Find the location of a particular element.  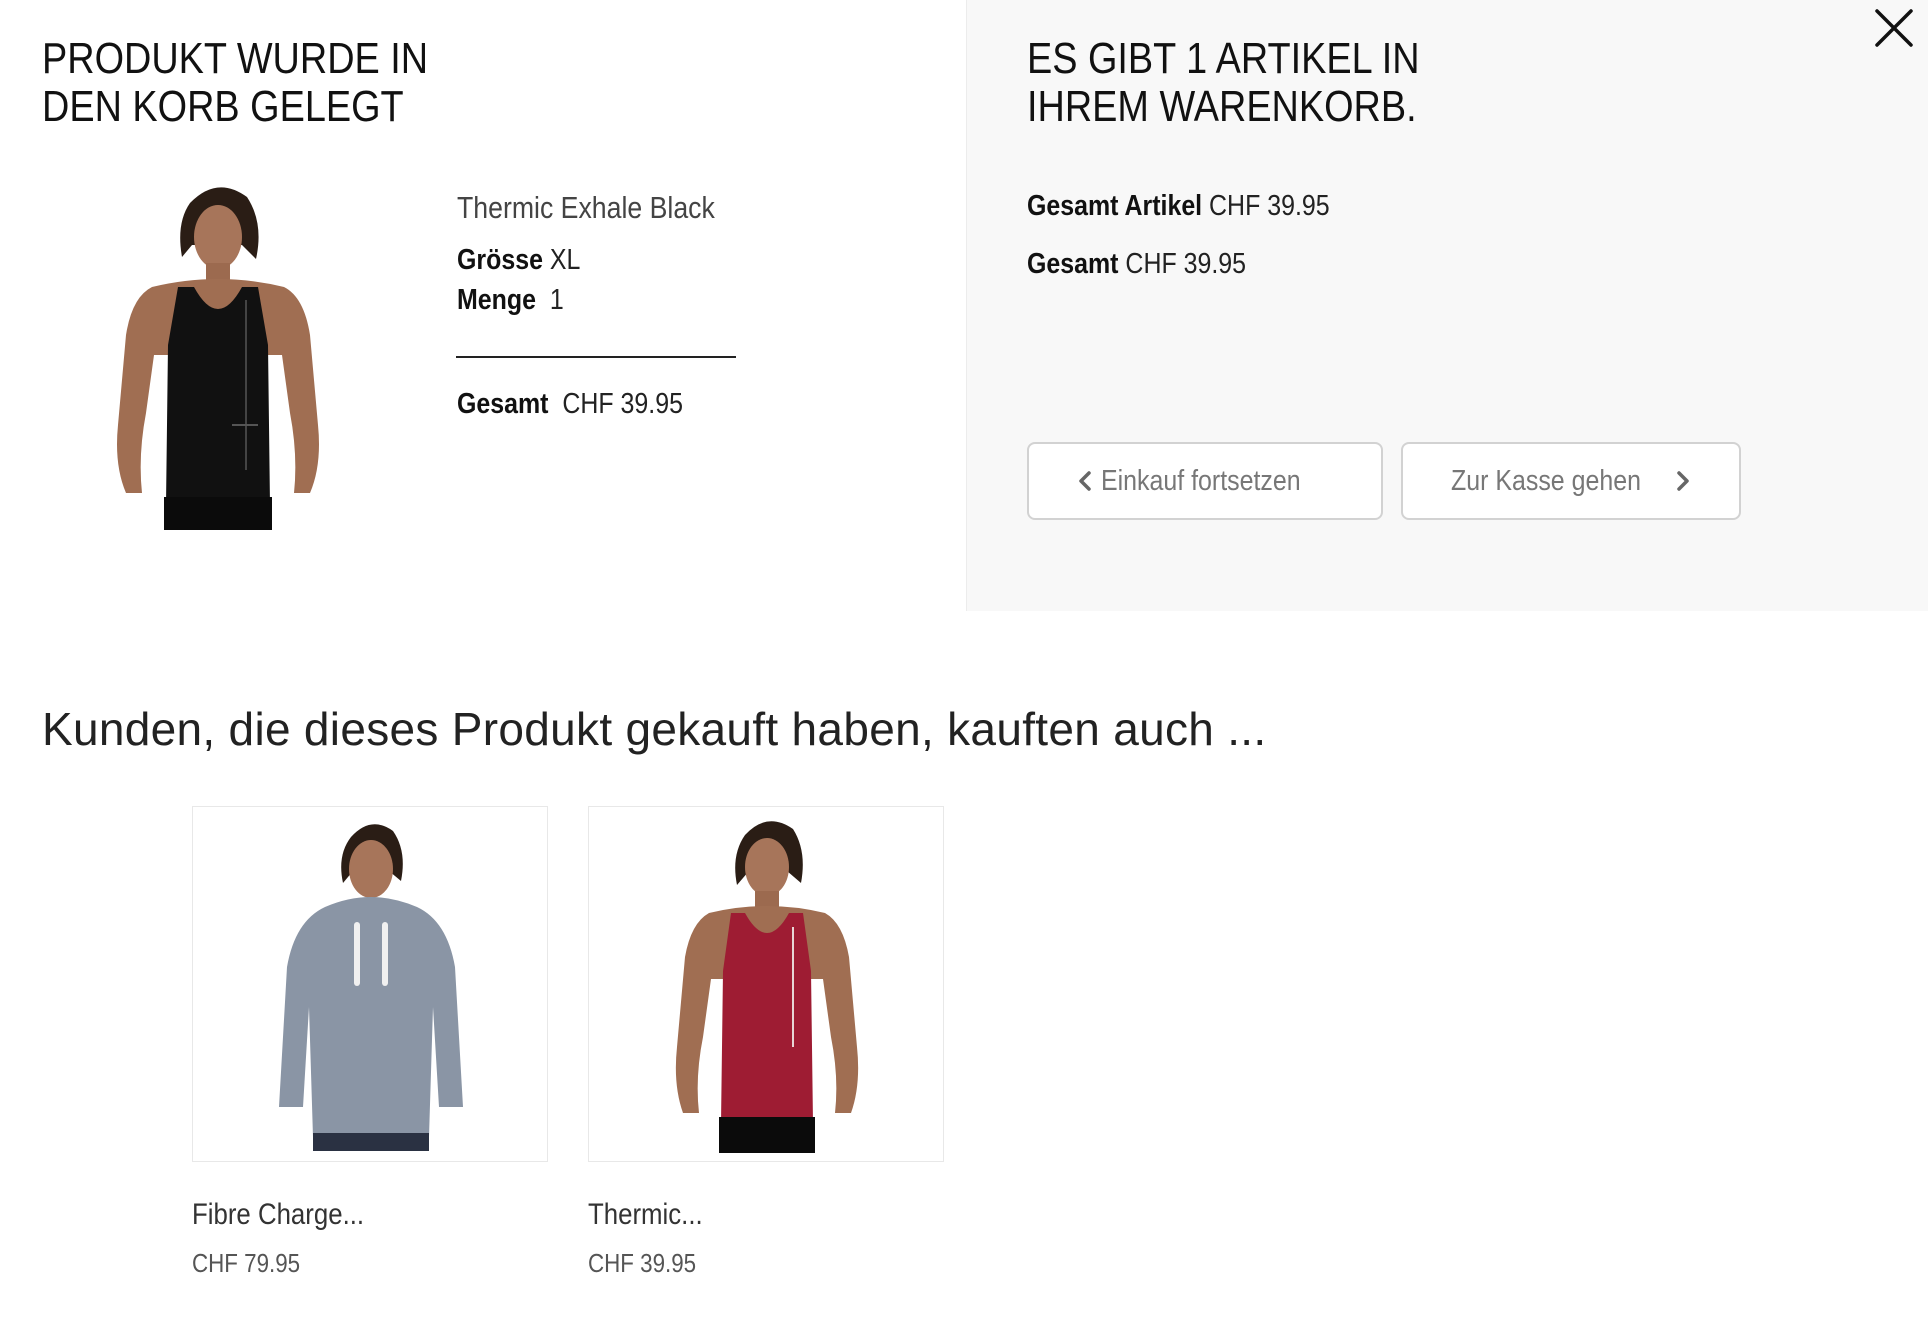

quantity-label: Menge is located at coordinates (496, 300).